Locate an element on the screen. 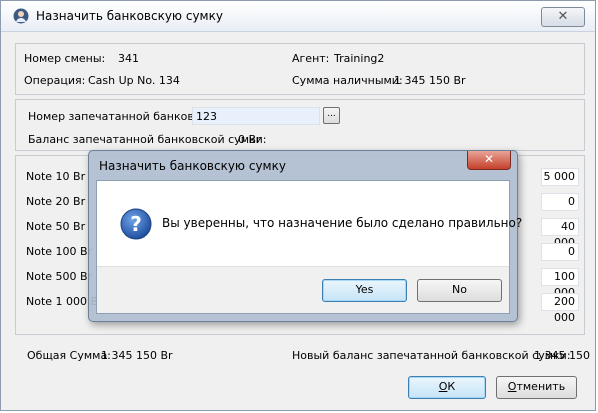 This screenshot has width=598, height=413. note-label: Note 50 Br is located at coordinates (56, 226).